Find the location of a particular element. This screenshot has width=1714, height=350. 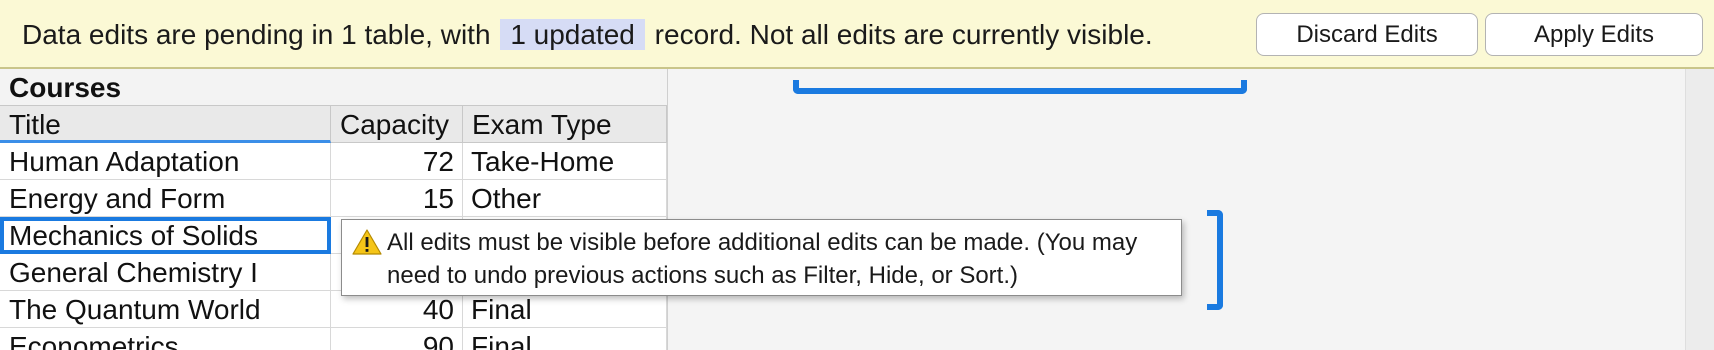

apply-edits-button: Apply Edits is located at coordinates (1594, 34).